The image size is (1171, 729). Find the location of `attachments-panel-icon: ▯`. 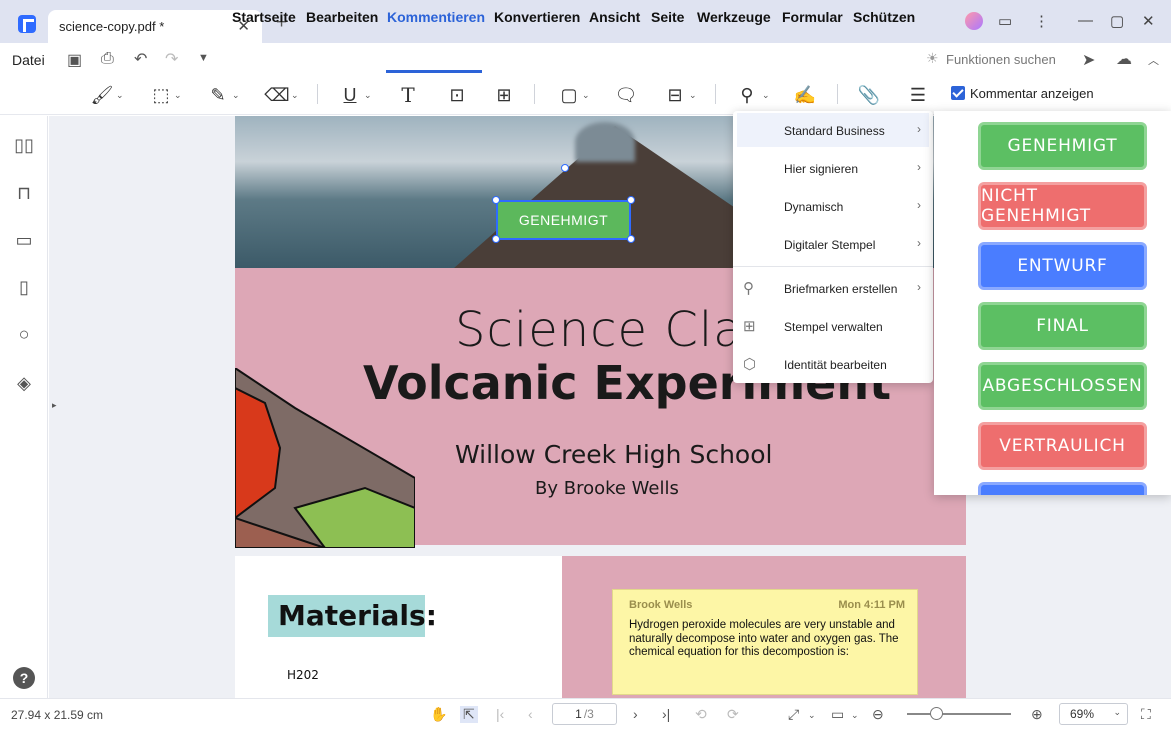

attachments-panel-icon: ▯ is located at coordinates (24, 287).